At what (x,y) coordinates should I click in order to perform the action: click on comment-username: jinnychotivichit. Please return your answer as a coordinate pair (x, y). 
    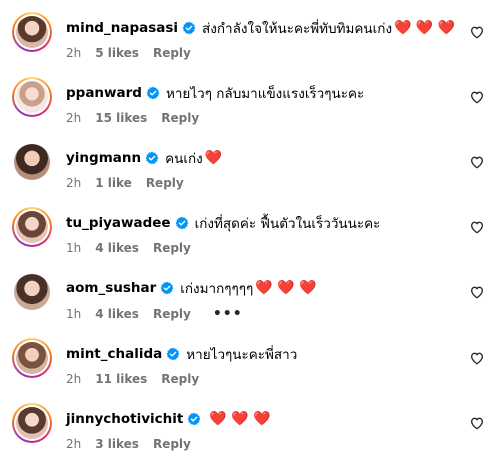
    Looking at the image, I should click on (124, 419).